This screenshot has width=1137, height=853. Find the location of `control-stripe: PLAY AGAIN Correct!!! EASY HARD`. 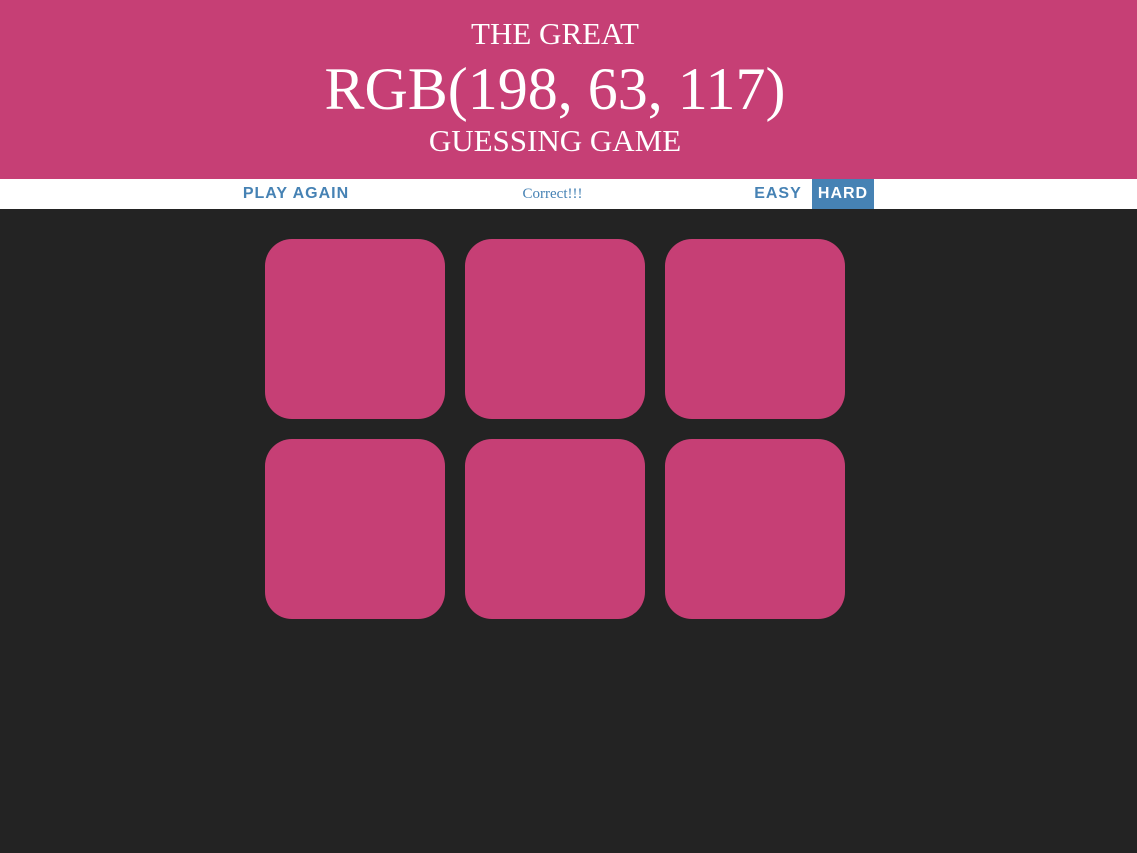

control-stripe: PLAY AGAIN Correct!!! EASY HARD is located at coordinates (568, 194).